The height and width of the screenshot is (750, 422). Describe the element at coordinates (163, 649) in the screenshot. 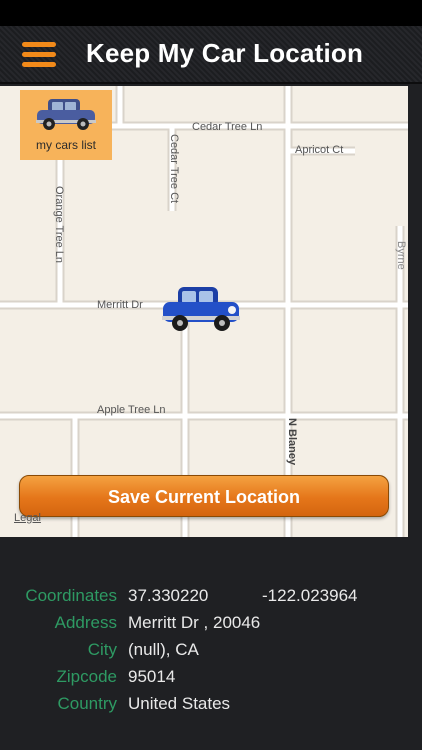

I see `city-value: (null), CA` at that location.